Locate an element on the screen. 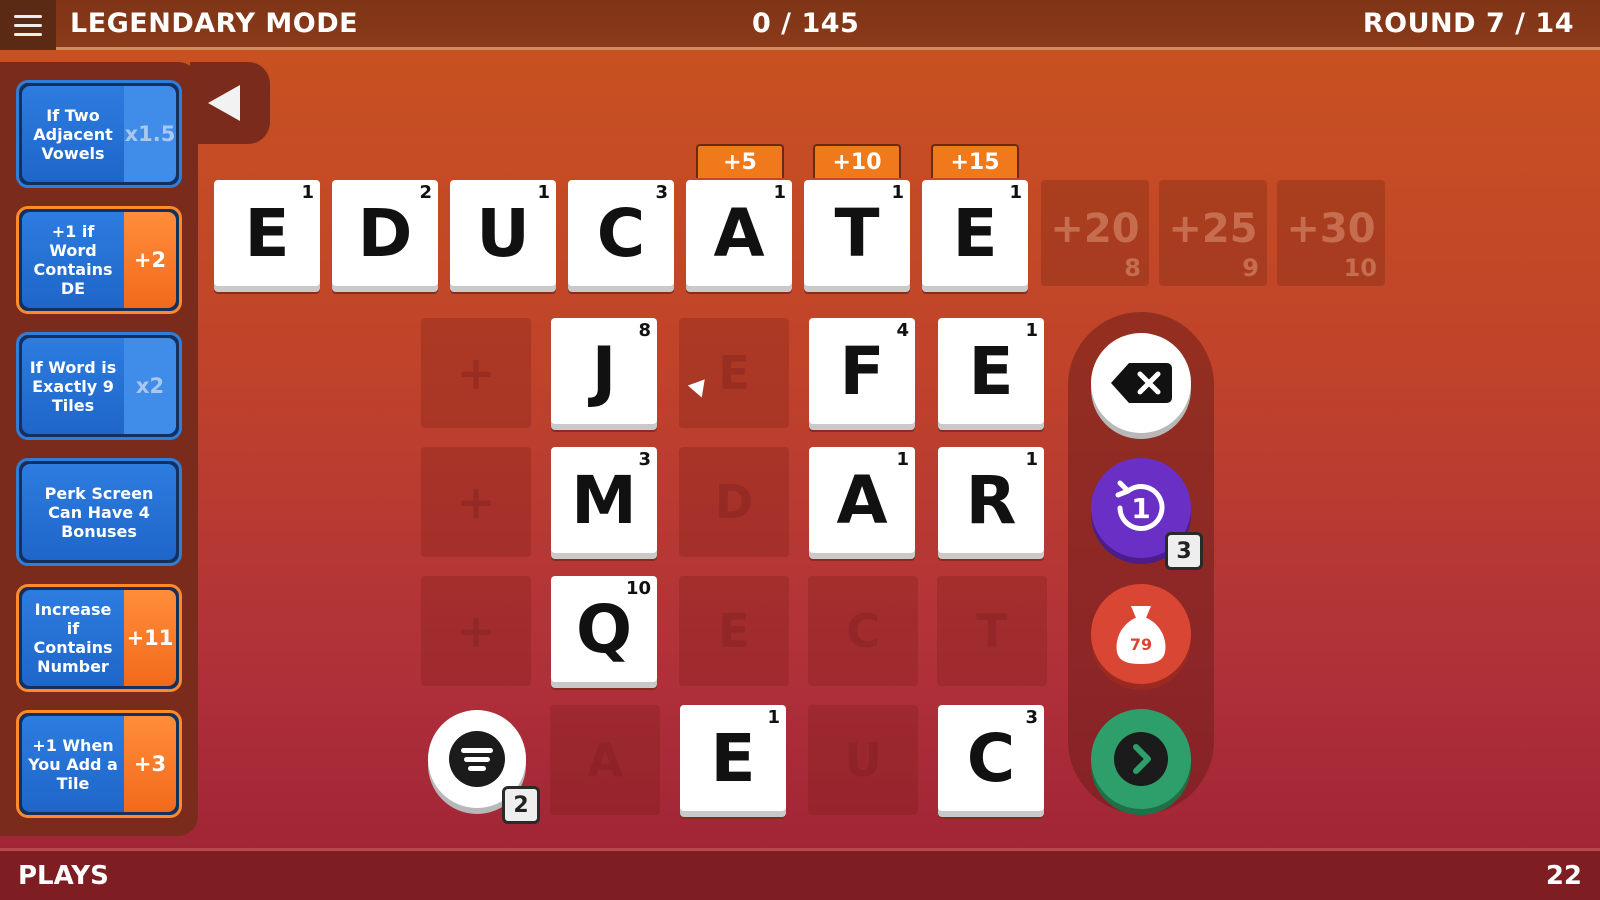  tile-points: 8 is located at coordinates (644, 330).